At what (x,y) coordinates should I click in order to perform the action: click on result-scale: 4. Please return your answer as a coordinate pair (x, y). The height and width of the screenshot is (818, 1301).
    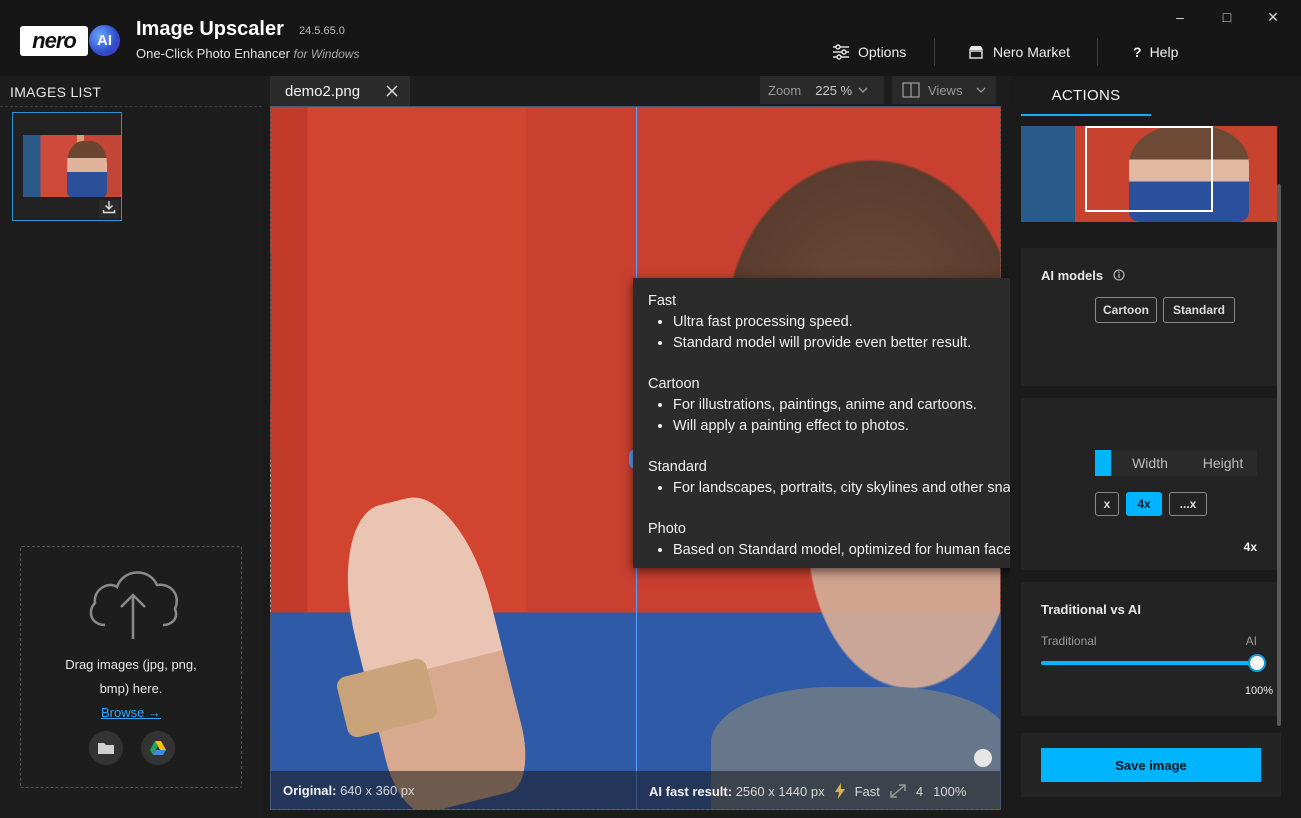
    Looking at the image, I should click on (919, 791).